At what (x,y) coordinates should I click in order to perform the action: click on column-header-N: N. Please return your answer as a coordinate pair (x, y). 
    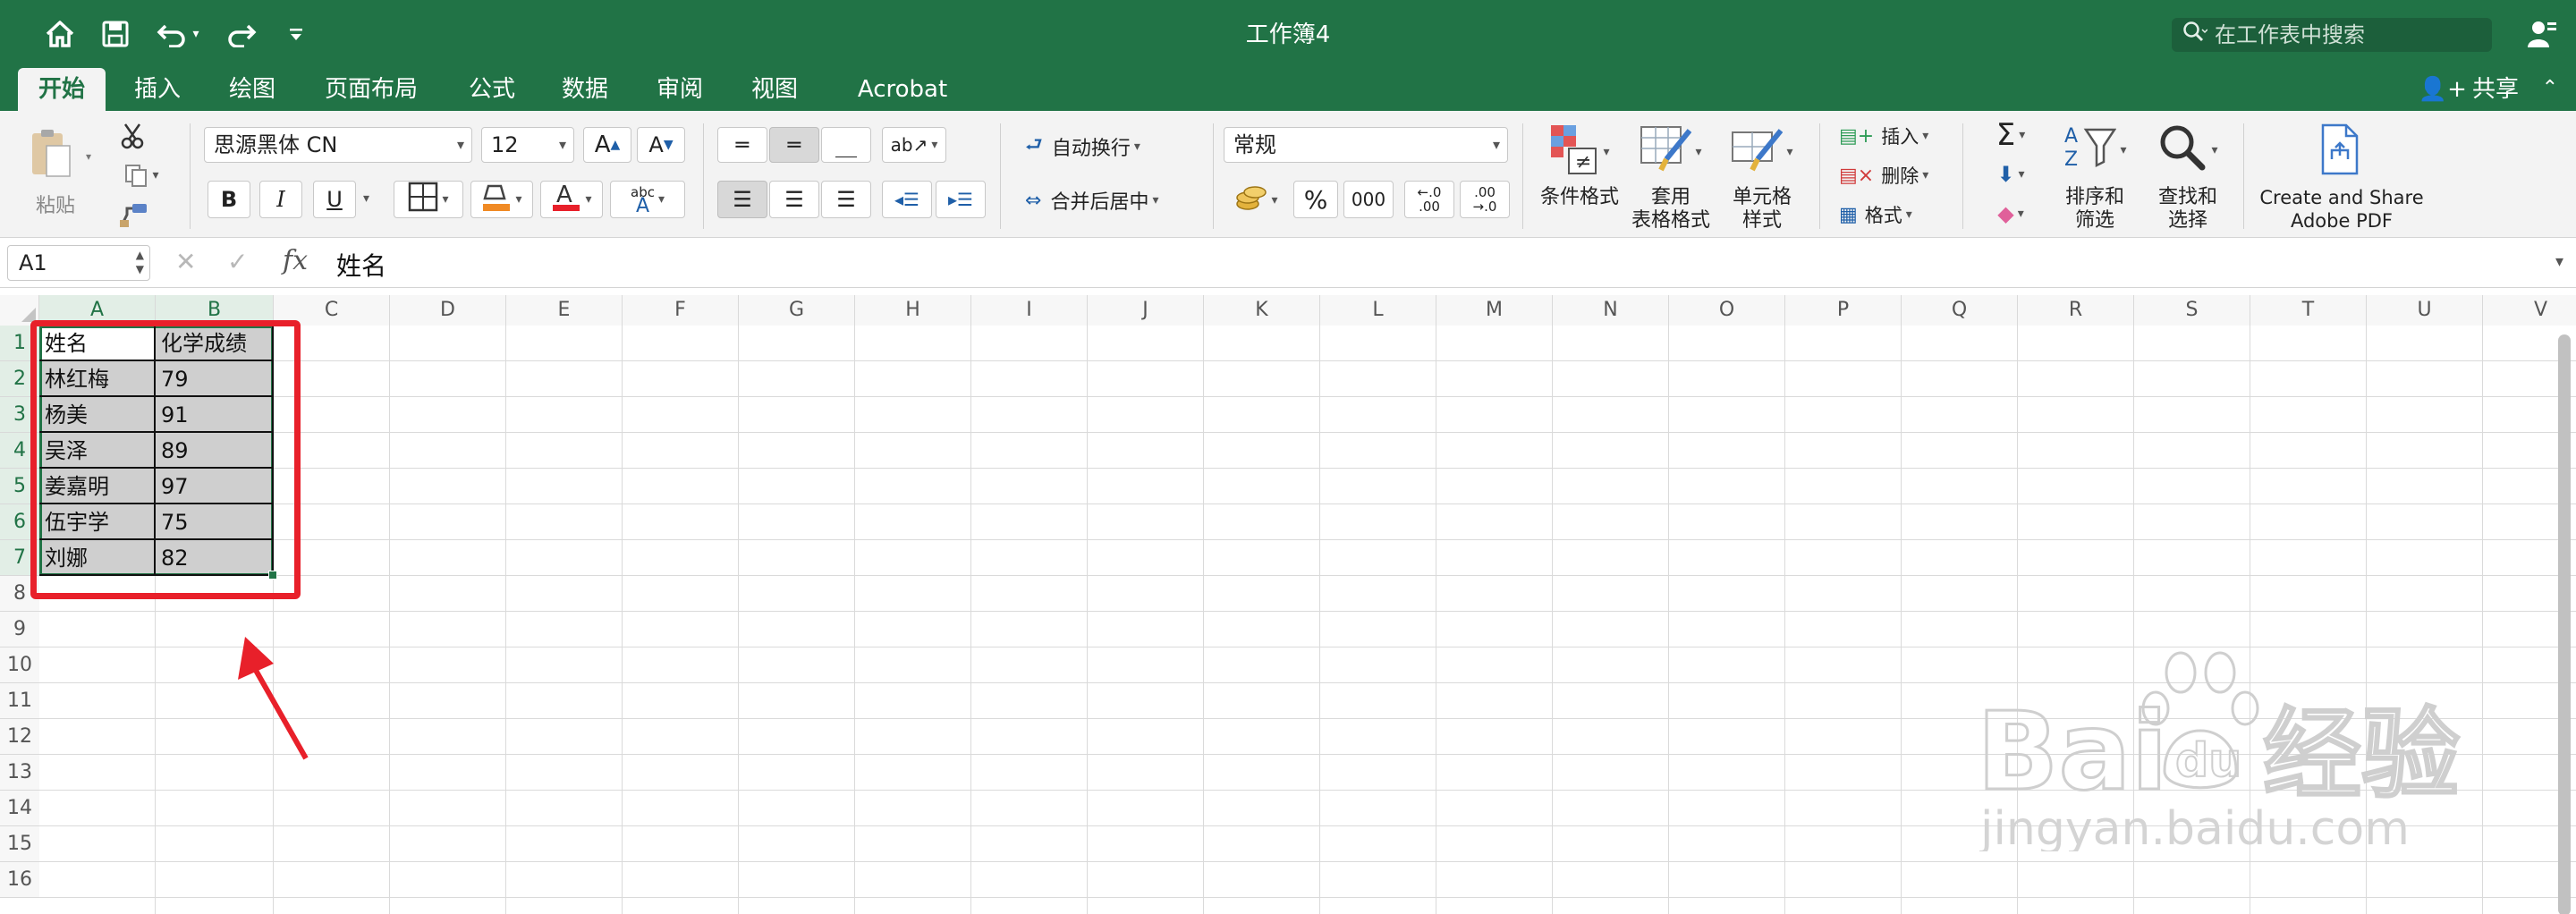
    Looking at the image, I should click on (1611, 310).